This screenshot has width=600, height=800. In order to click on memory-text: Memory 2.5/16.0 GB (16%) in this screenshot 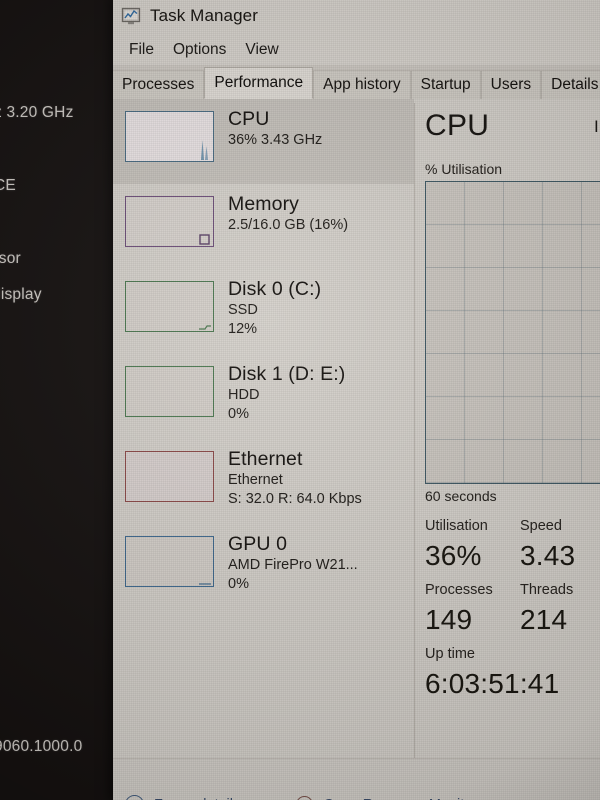, I will do `click(288, 213)`.